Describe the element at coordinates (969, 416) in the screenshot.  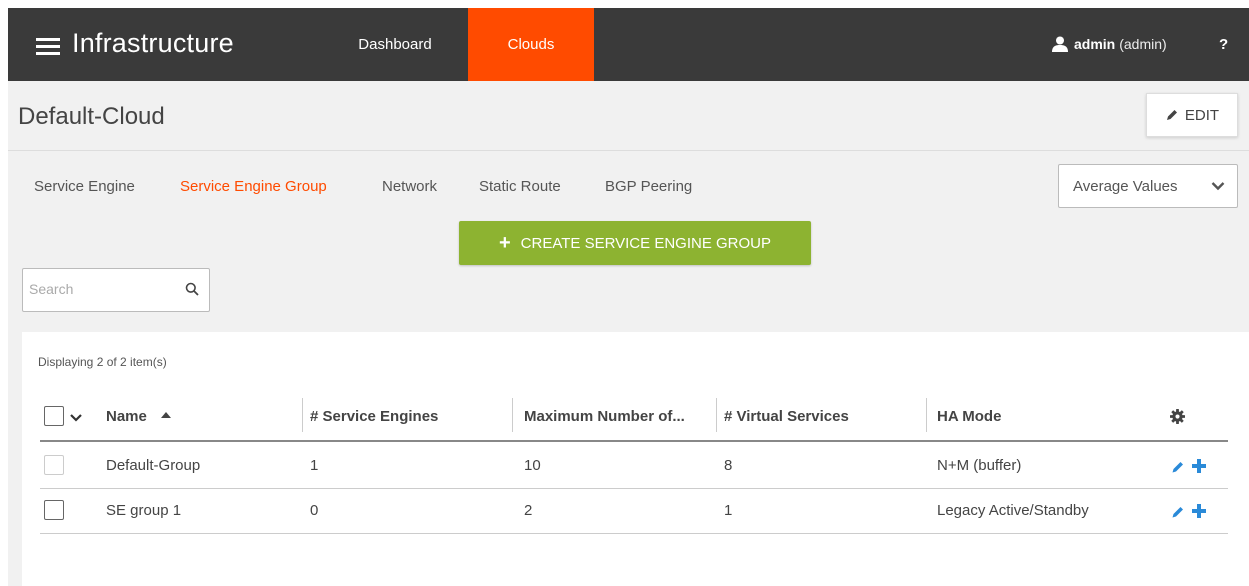
I see `column-ha-mode-header: HA Mode` at that location.